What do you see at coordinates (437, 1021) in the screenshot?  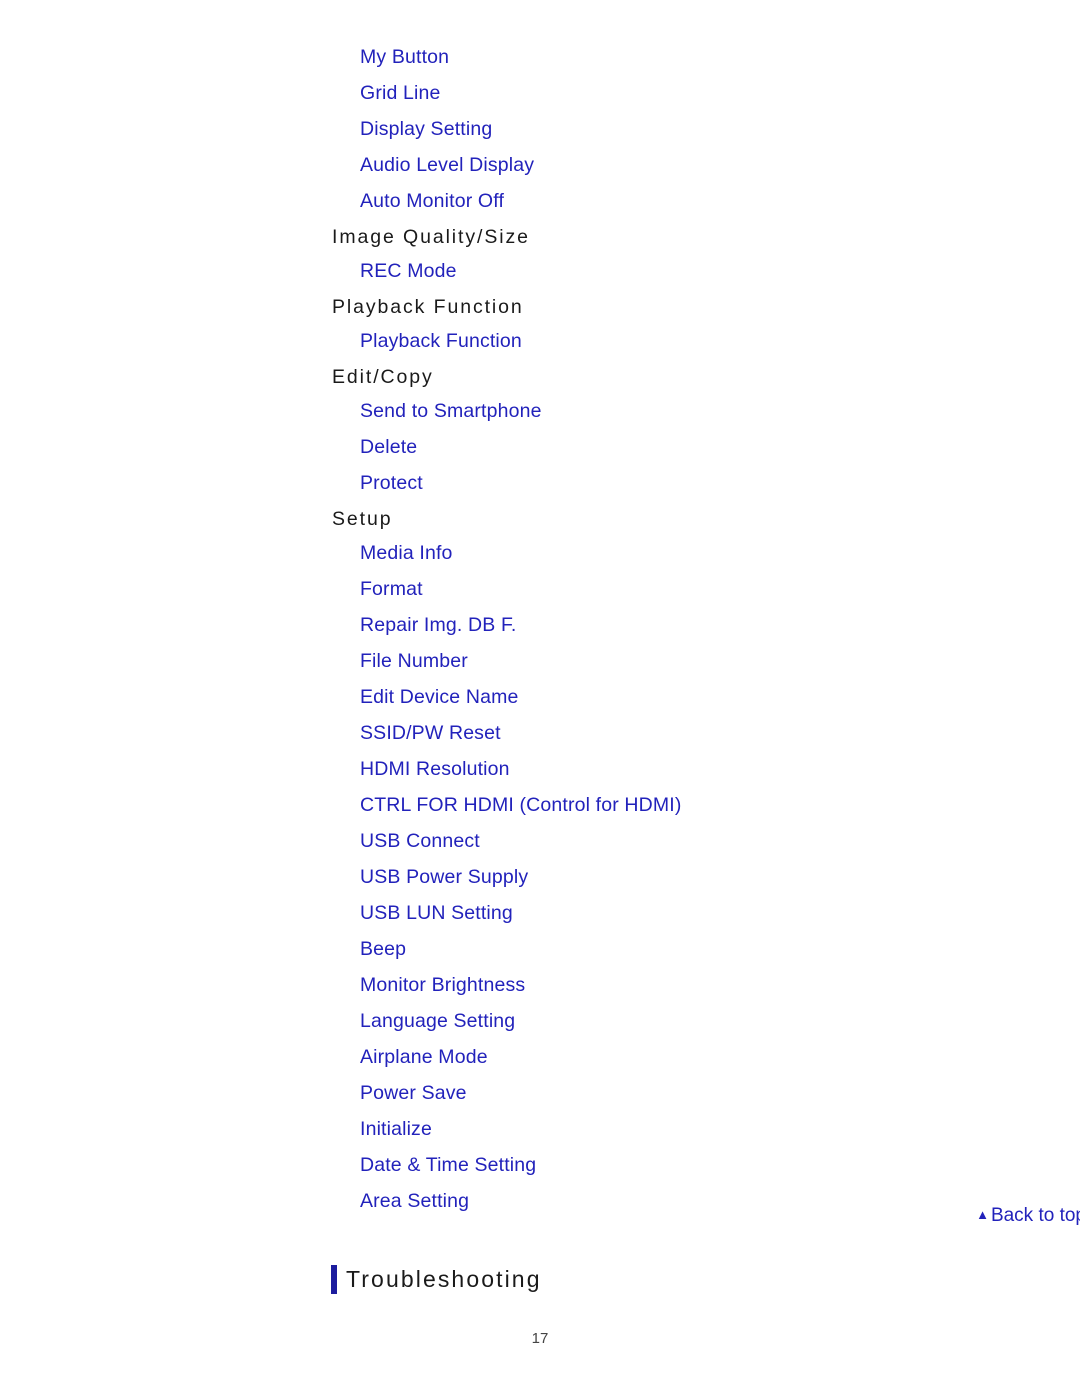 I see `toc-link: Language Setting` at bounding box center [437, 1021].